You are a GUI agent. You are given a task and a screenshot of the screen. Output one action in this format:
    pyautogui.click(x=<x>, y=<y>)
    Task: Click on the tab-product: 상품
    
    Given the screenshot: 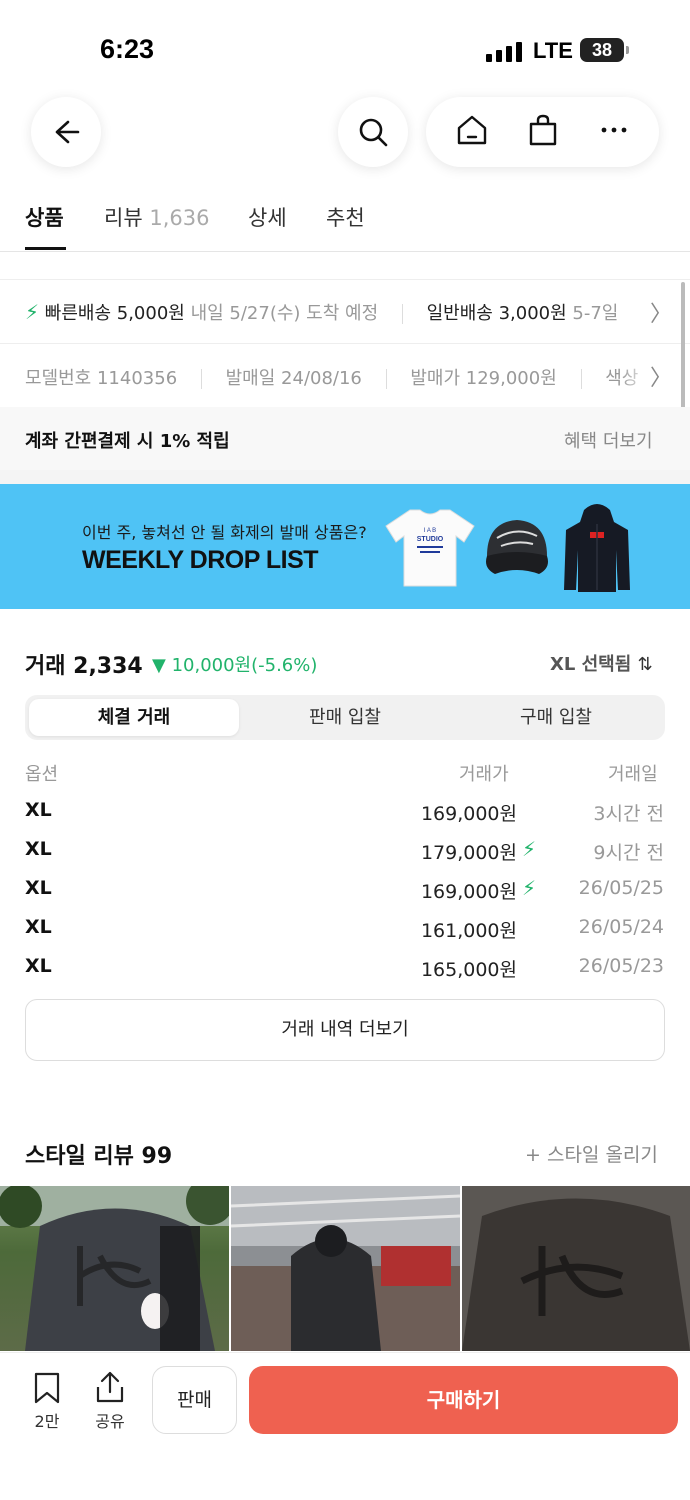 What is the action you would take?
    pyautogui.click(x=44, y=217)
    